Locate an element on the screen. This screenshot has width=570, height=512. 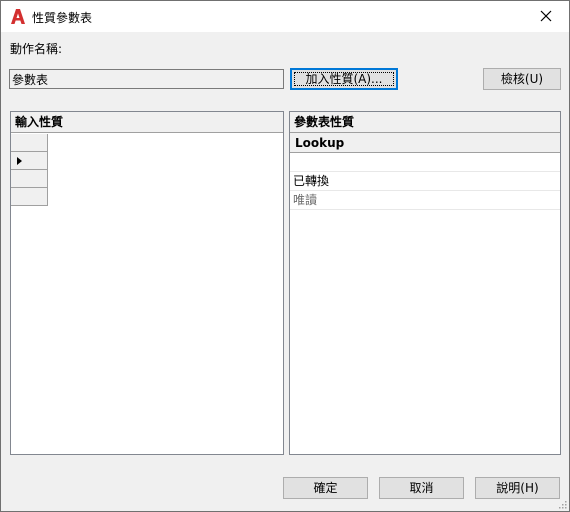
row-header-current is located at coordinates (29, 161).